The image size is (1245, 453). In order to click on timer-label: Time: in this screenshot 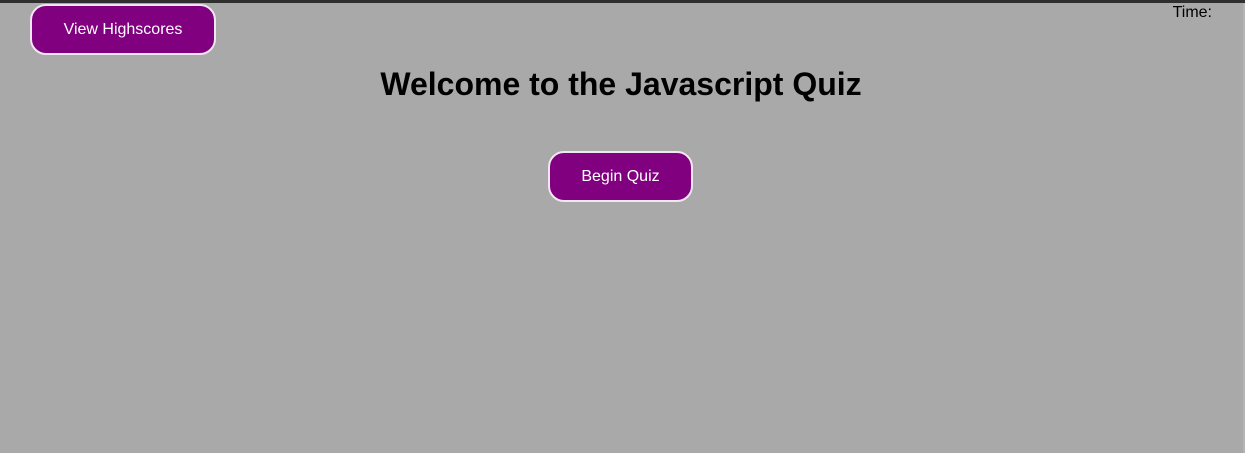, I will do `click(1192, 12)`.